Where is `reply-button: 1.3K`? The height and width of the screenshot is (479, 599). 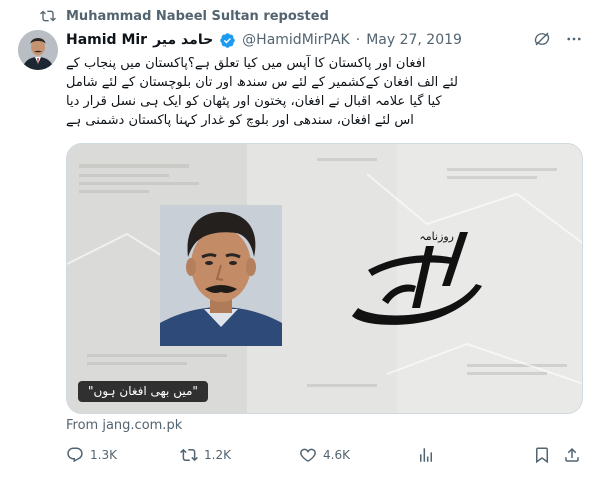 reply-button: 1.3K is located at coordinates (91, 455).